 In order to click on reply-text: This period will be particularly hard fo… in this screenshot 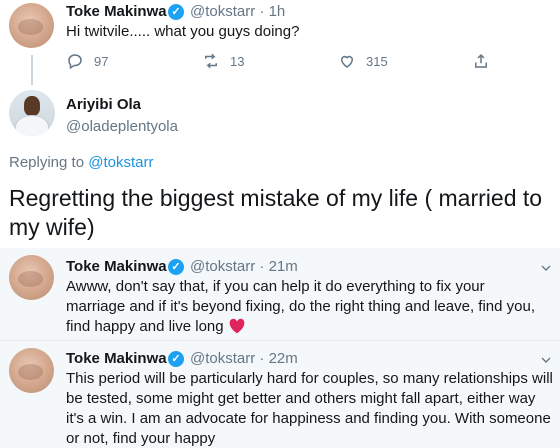, I will do `click(309, 408)`.